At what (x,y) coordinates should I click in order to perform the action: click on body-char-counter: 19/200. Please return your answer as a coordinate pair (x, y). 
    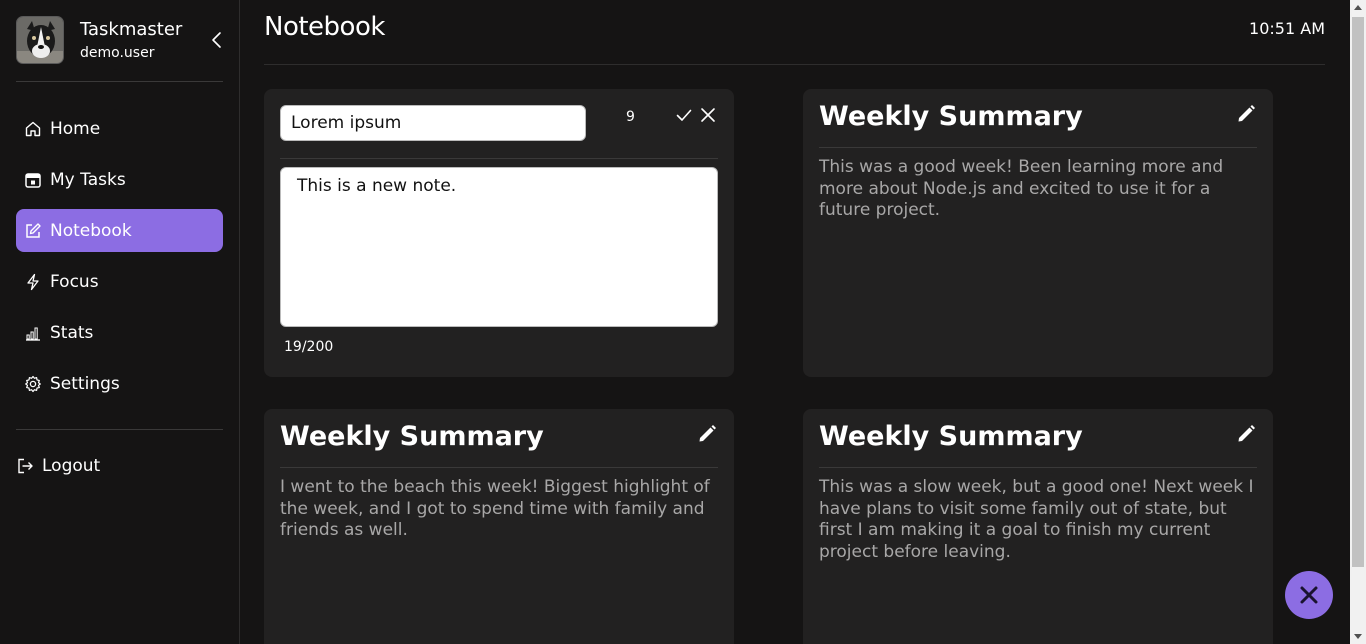
    Looking at the image, I should click on (309, 347).